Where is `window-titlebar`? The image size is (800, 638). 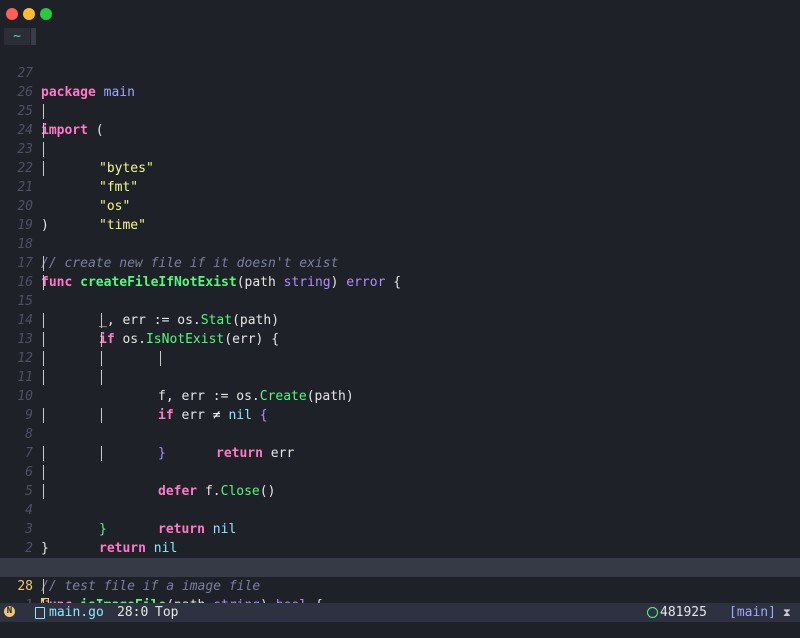
window-titlebar is located at coordinates (400, 14).